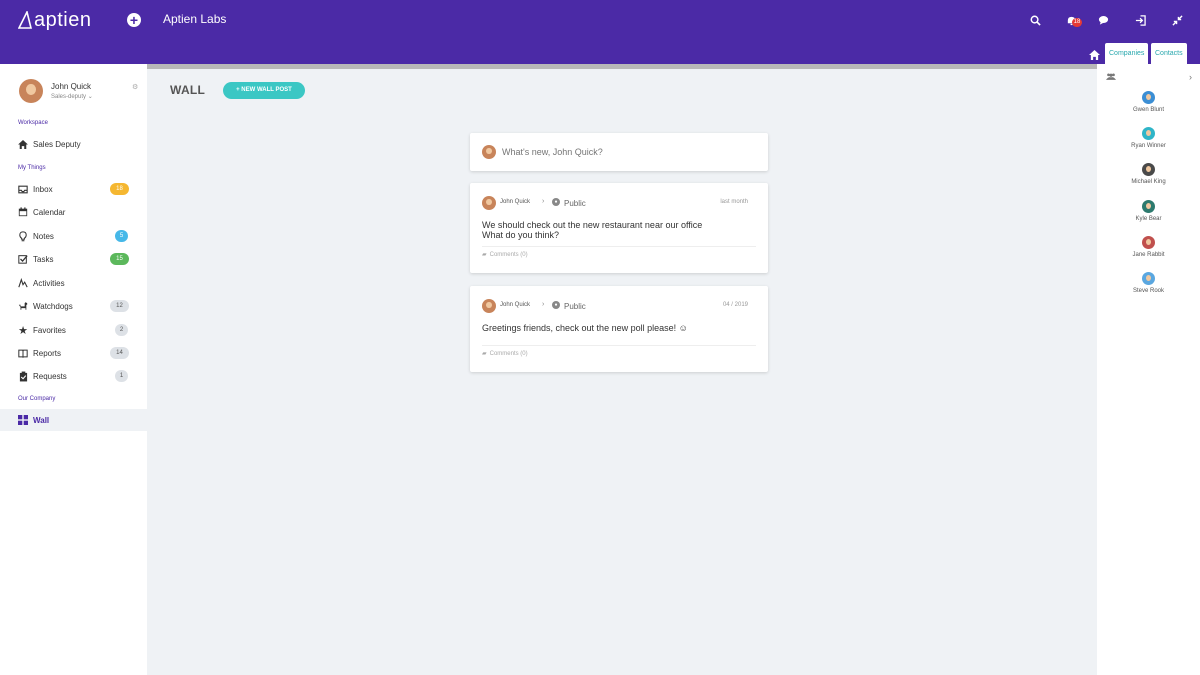 This screenshot has width=1200, height=675. I want to click on new-wall-post-button: + NEW WALL POST, so click(264, 90).